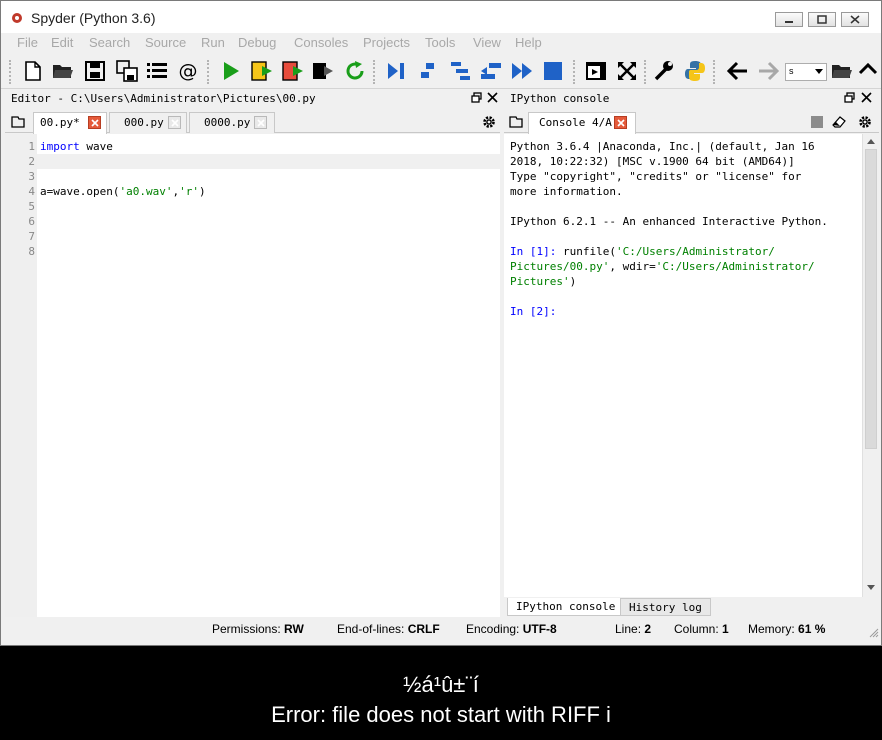 This screenshot has height=740, width=882. I want to click on status-permissions: Permissions: RW, so click(258, 629).